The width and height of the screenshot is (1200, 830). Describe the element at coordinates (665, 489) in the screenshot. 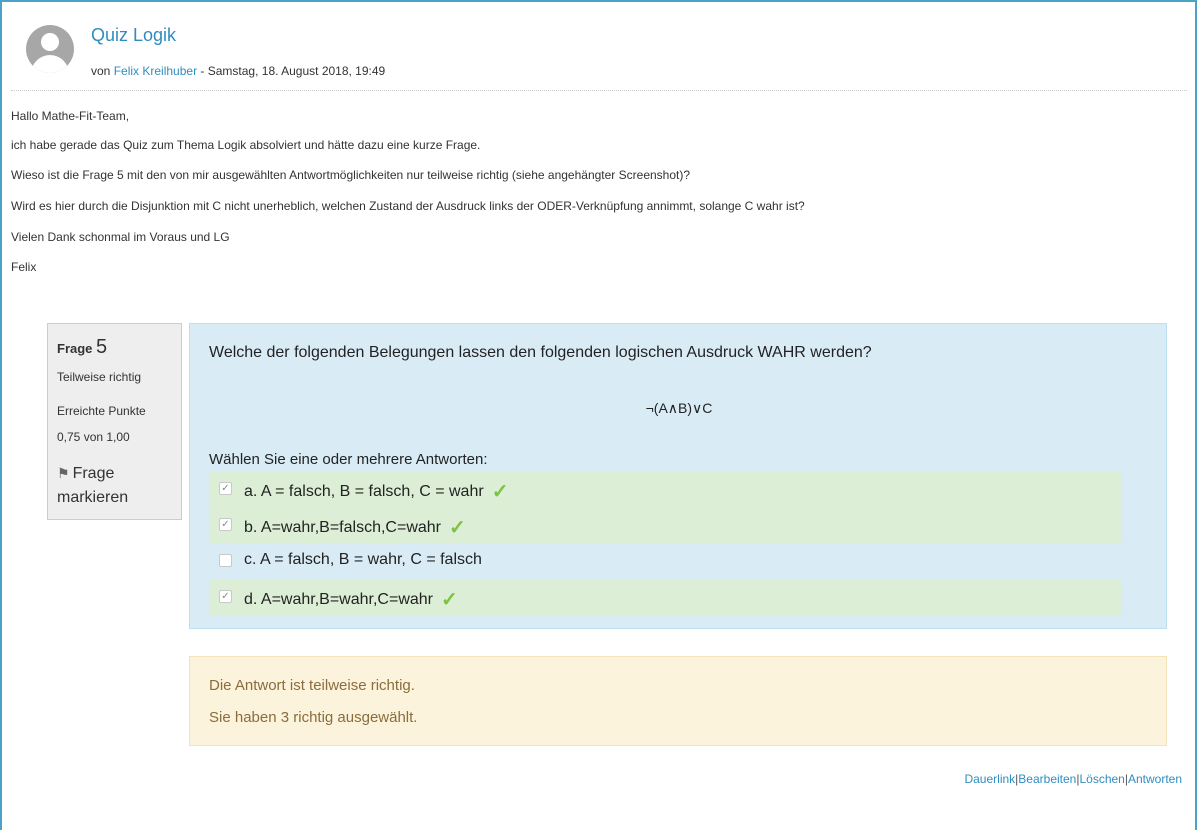

I see `answer-option-a: ✓ a. A = falsch, B = falsch, C = wahr ✓` at that location.